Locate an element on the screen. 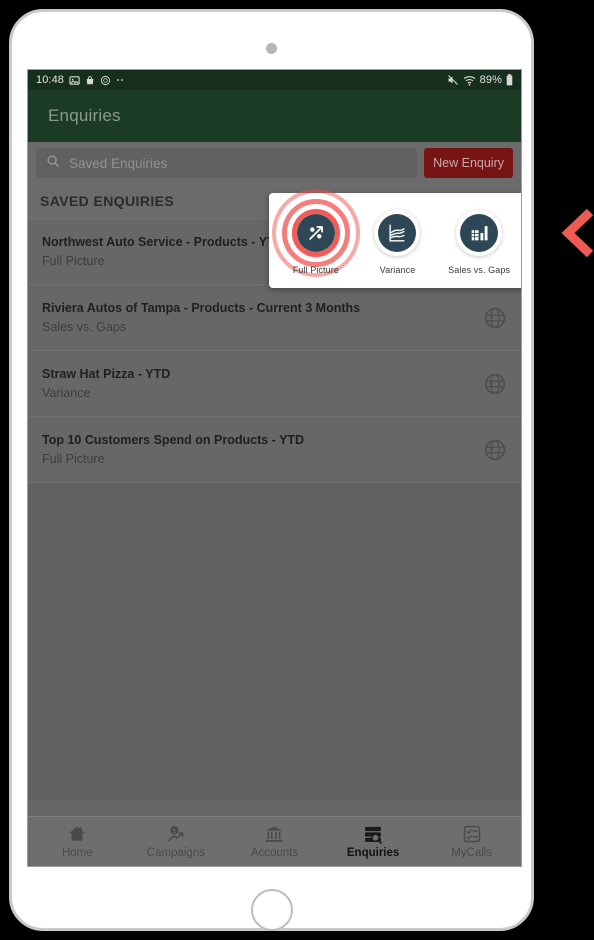  popup-option-sales-vs-gaps: Sales vs. Gaps is located at coordinates (479, 241).